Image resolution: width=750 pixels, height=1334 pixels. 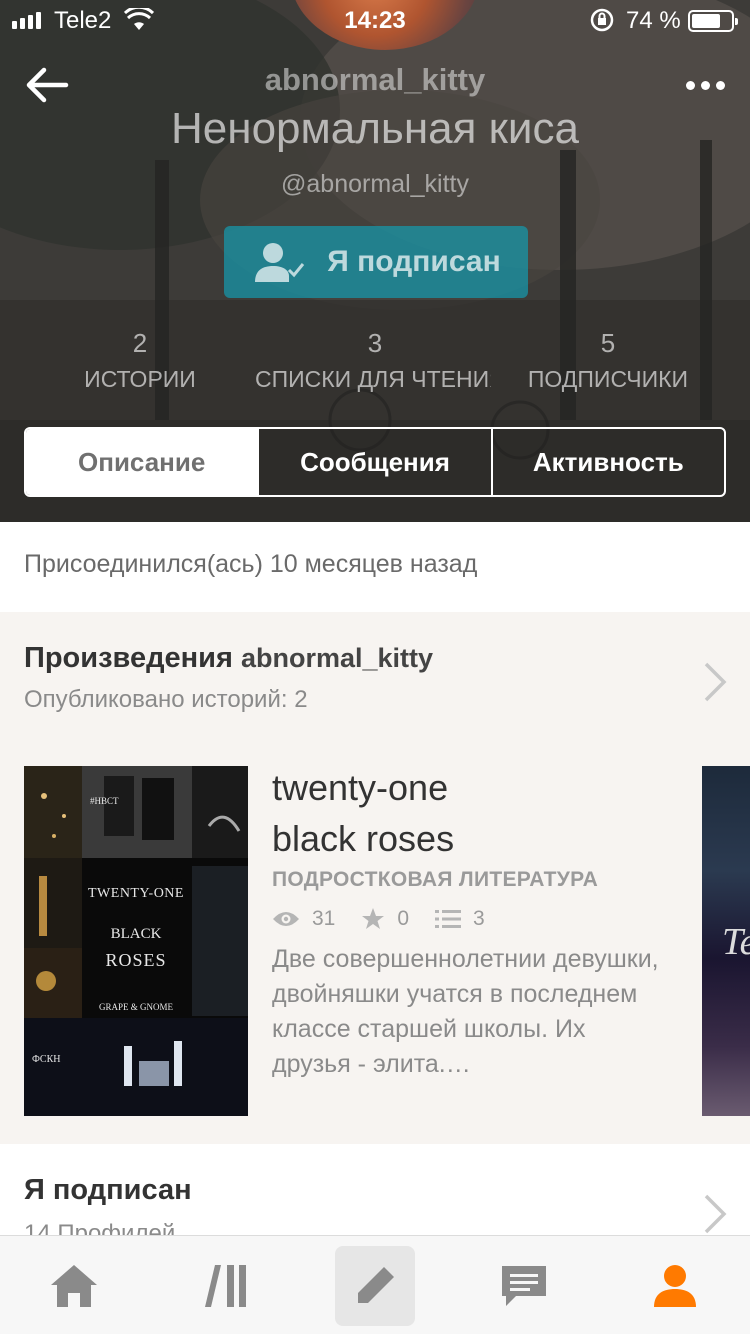 I want to click on following-title: Я подписан, so click(x=108, y=1190).